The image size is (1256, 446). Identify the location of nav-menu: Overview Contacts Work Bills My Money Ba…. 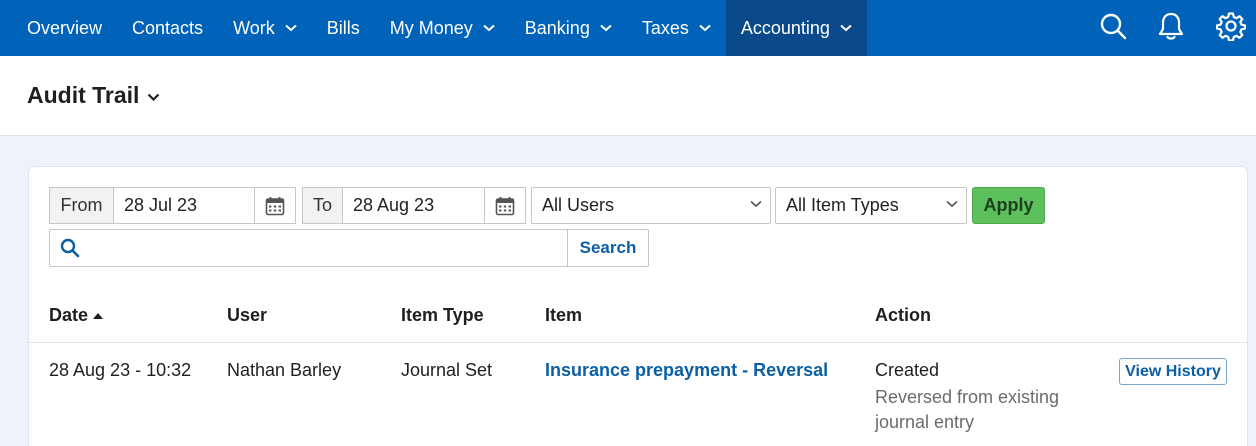
(433, 28).